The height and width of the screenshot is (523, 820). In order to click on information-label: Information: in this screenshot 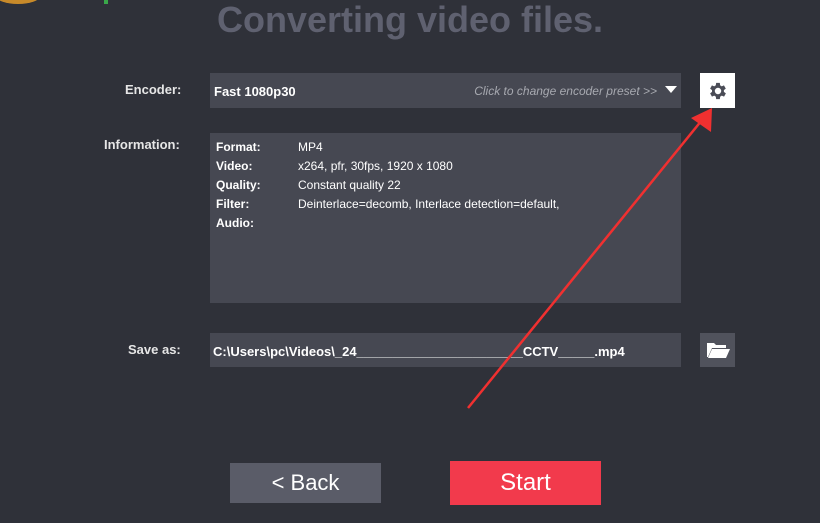, I will do `click(142, 144)`.